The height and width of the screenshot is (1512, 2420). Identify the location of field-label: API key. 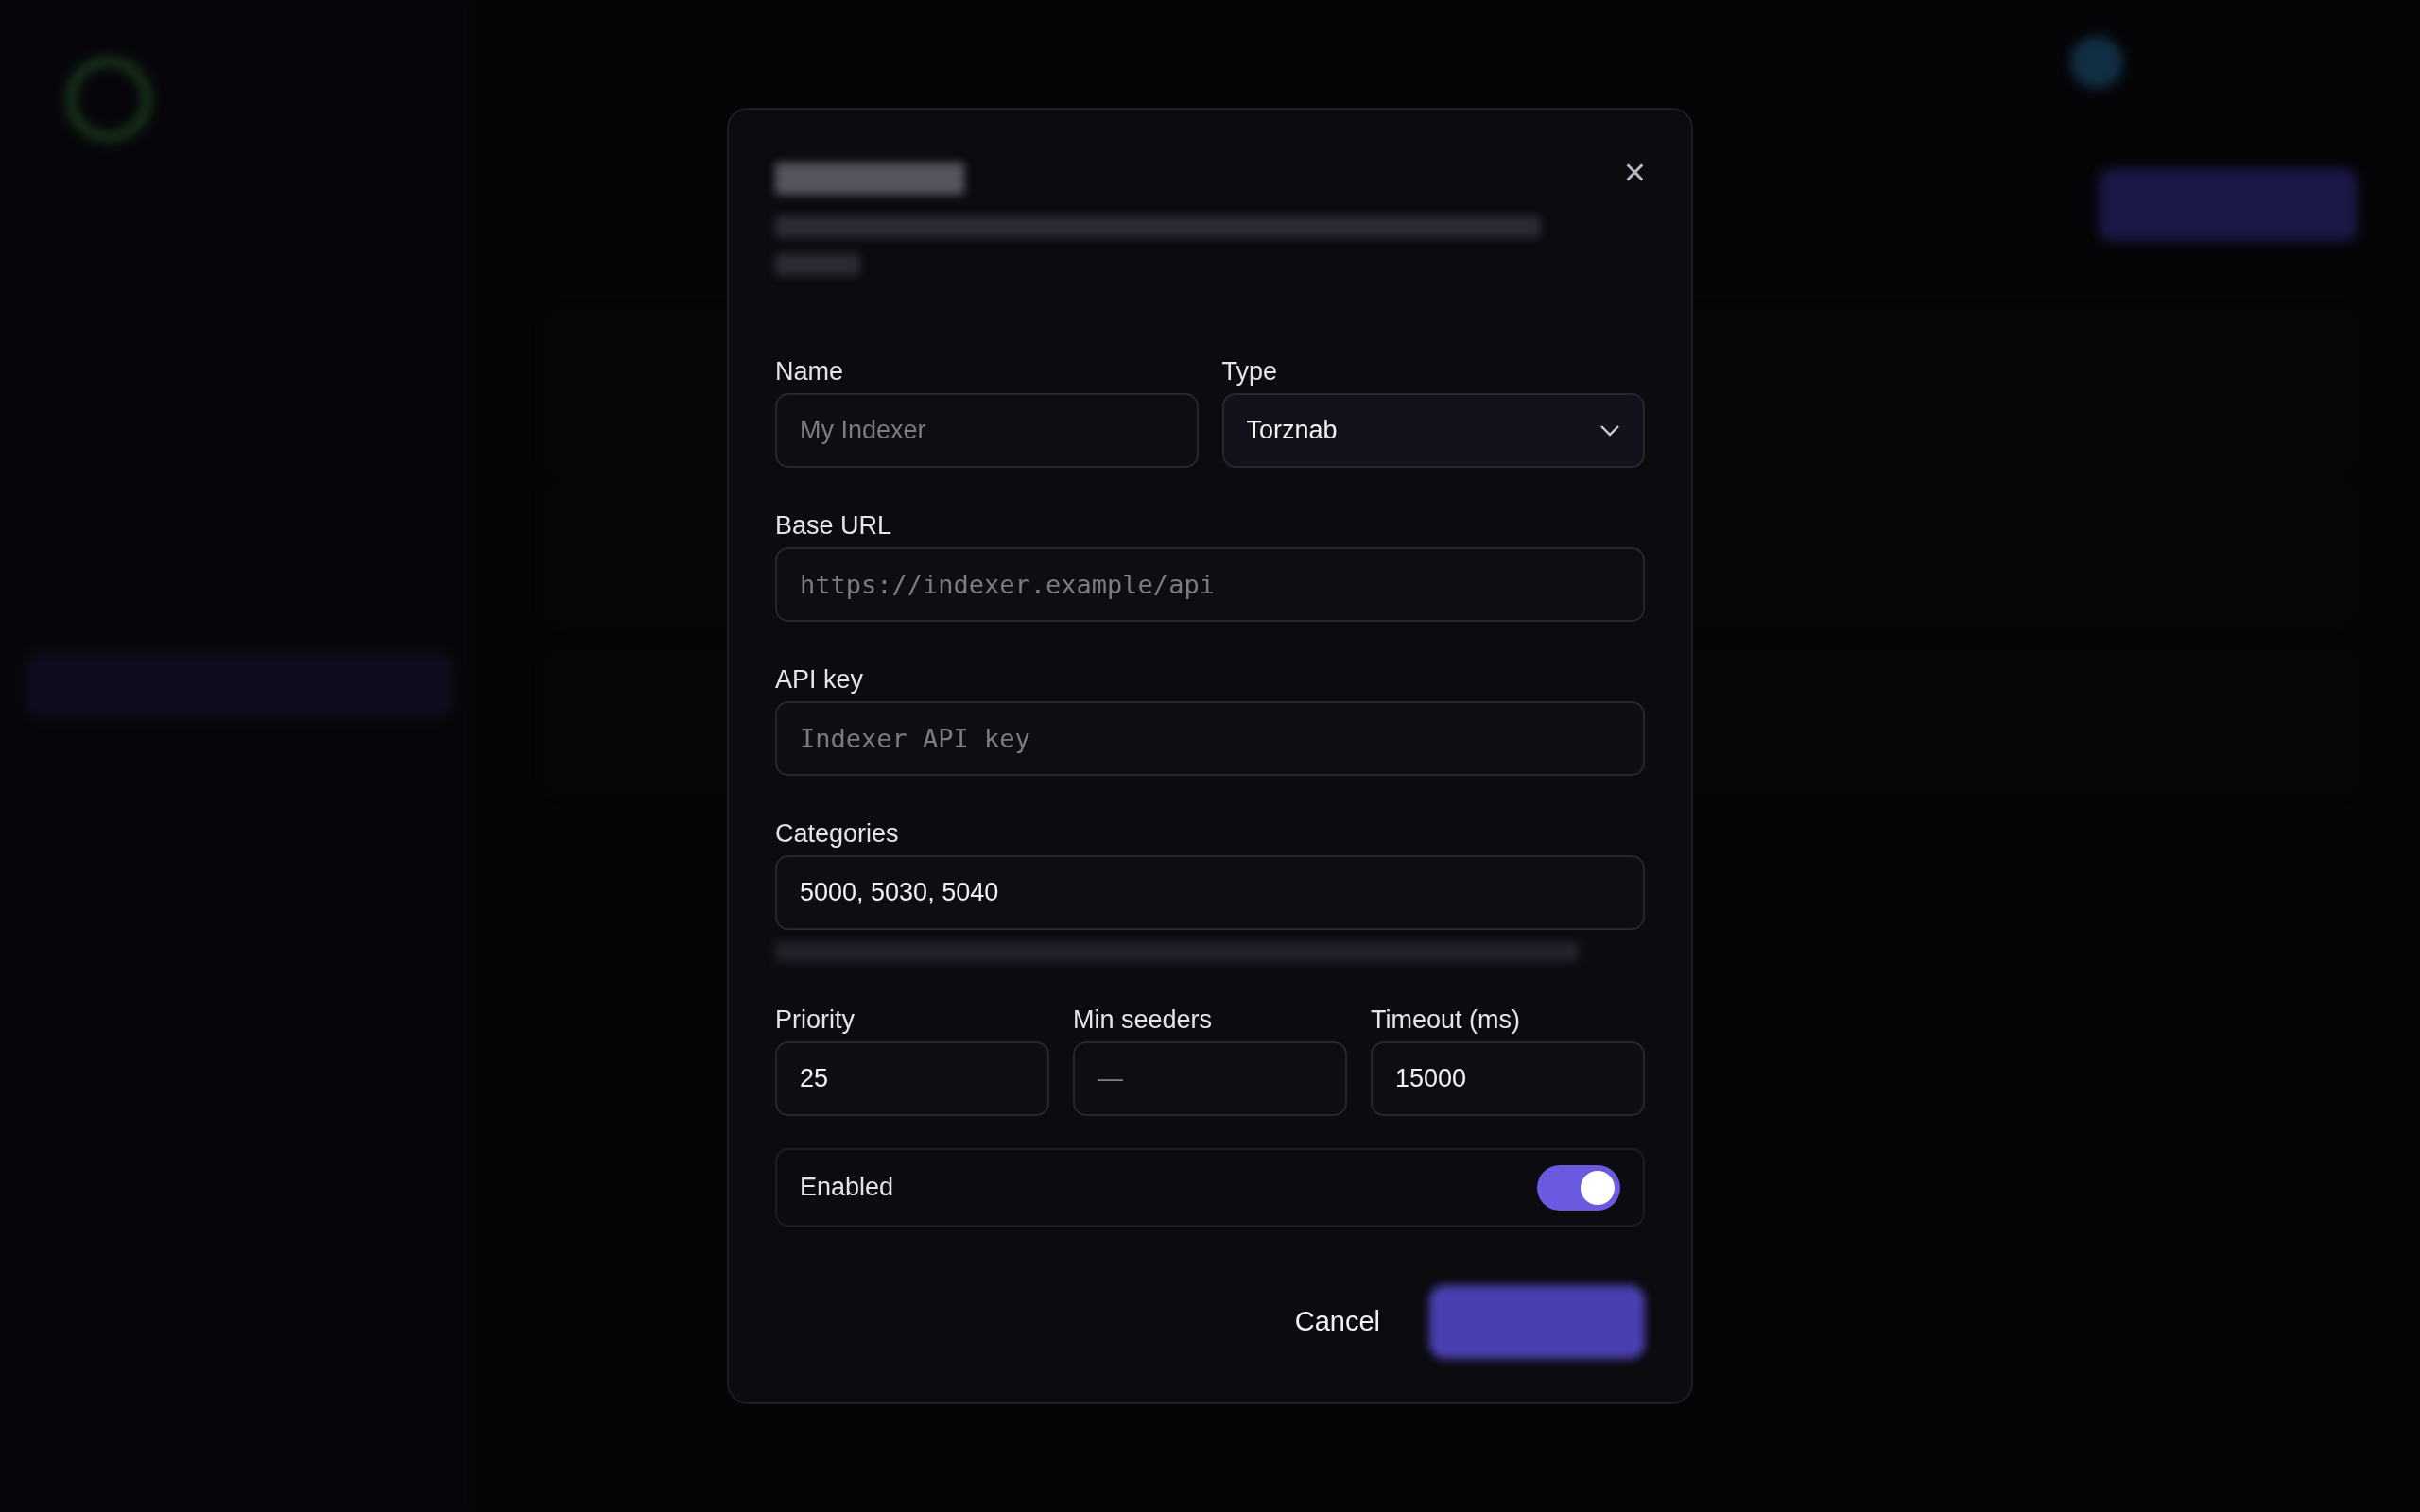
(819, 680).